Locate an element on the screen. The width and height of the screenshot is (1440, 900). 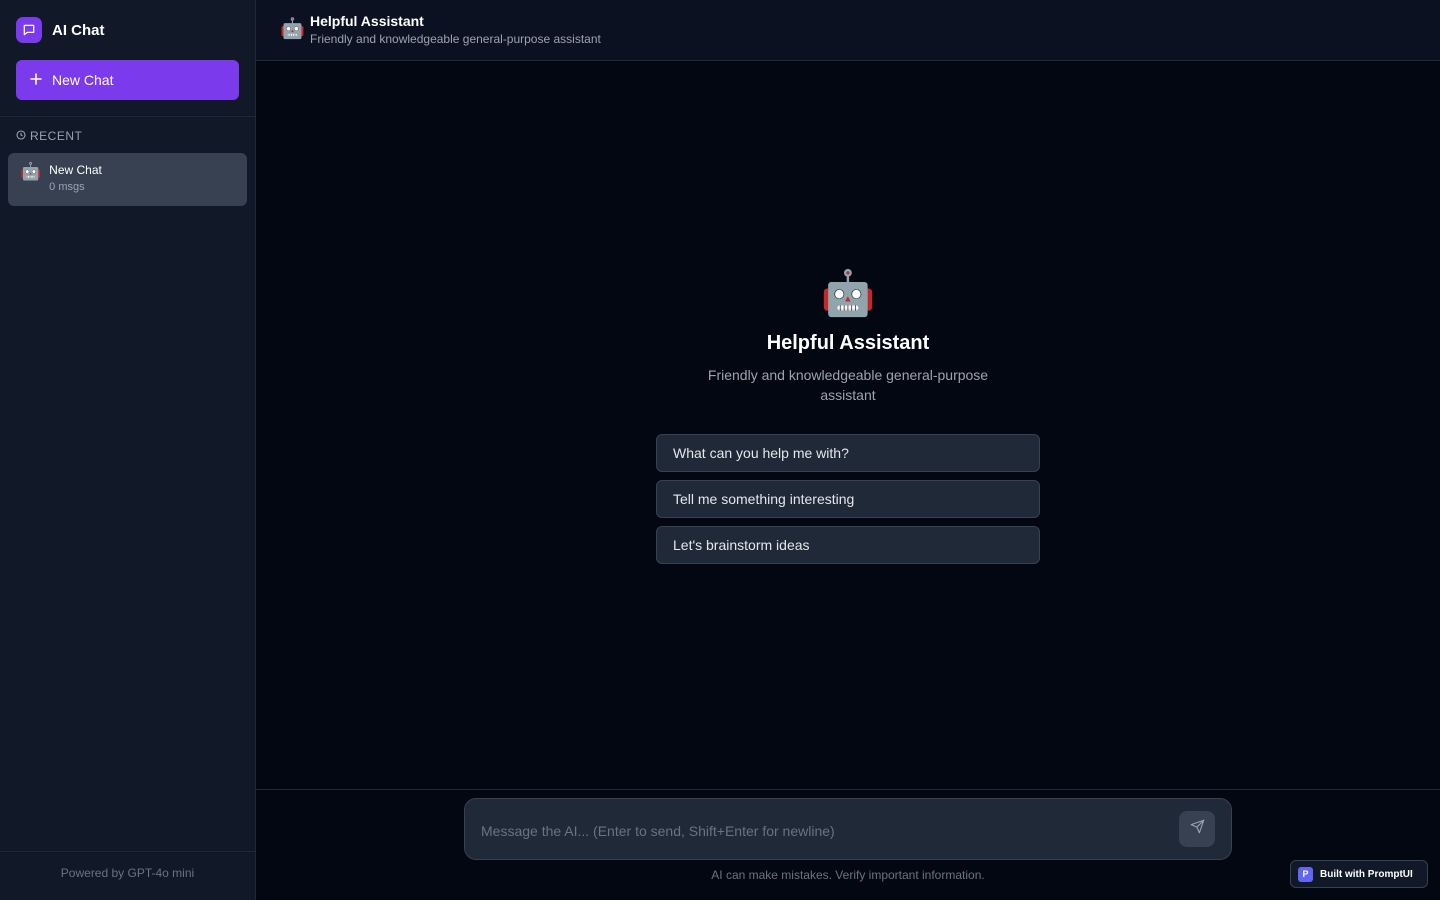
send-button is located at coordinates (1197, 829).